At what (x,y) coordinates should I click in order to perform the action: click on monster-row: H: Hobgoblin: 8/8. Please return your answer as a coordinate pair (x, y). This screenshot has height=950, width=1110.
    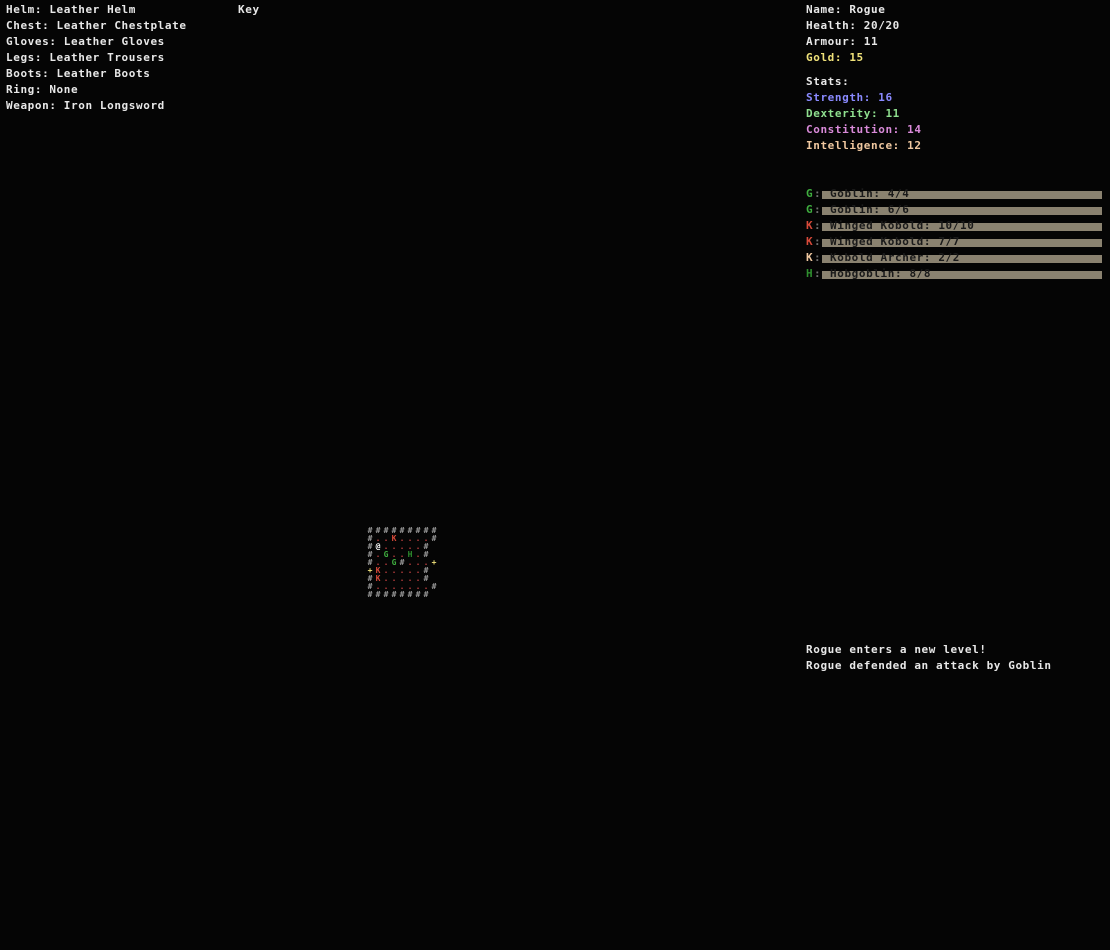
    Looking at the image, I should click on (954, 274).